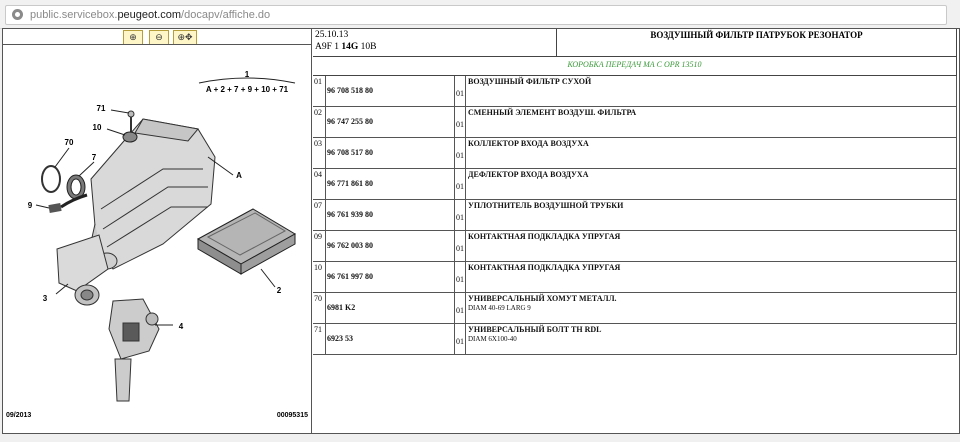 This screenshot has width=960, height=442. I want to click on callout-9: 9, so click(30, 205).